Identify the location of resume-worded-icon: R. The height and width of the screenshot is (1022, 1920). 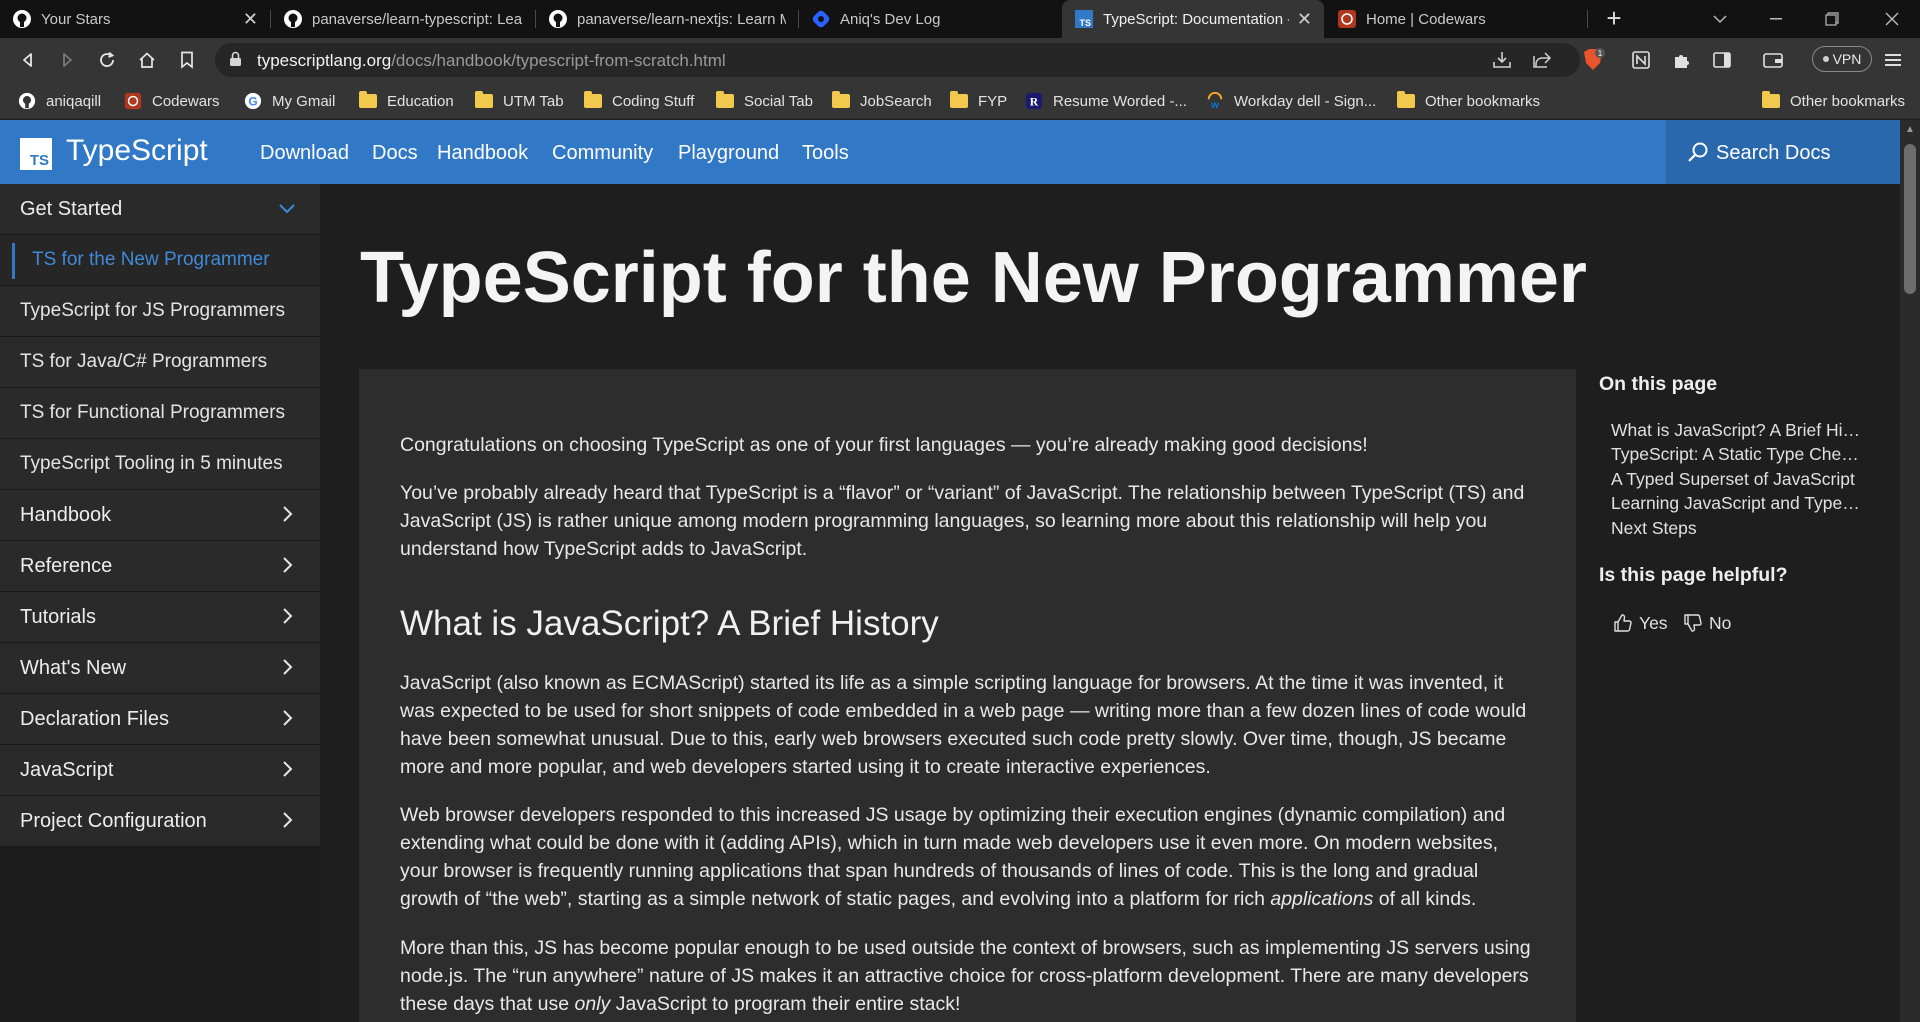
(1034, 101).